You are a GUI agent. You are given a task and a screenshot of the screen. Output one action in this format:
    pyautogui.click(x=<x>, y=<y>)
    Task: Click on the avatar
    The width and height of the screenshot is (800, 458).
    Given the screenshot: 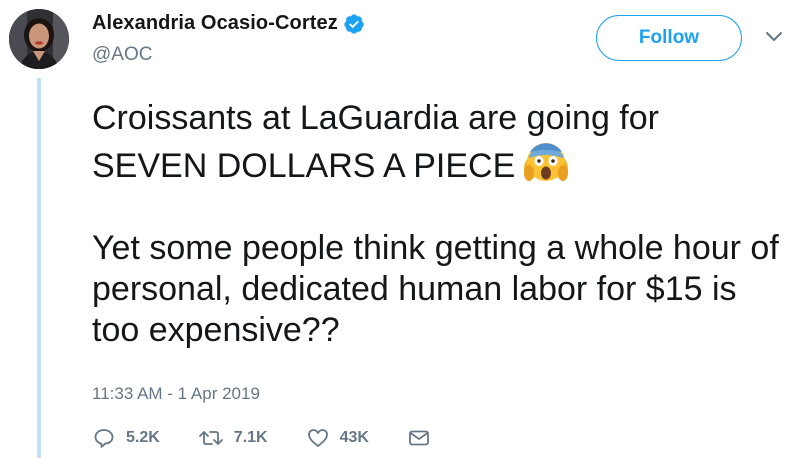 What is the action you would take?
    pyautogui.click(x=39, y=39)
    